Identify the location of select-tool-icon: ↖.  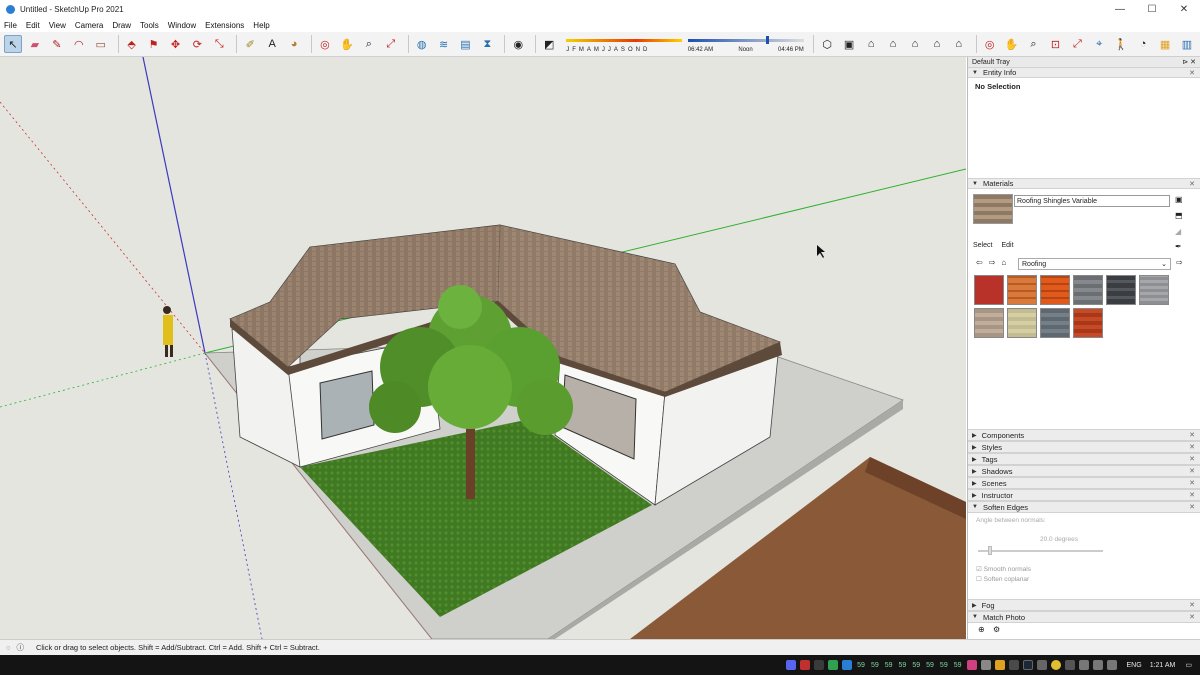
(13, 44).